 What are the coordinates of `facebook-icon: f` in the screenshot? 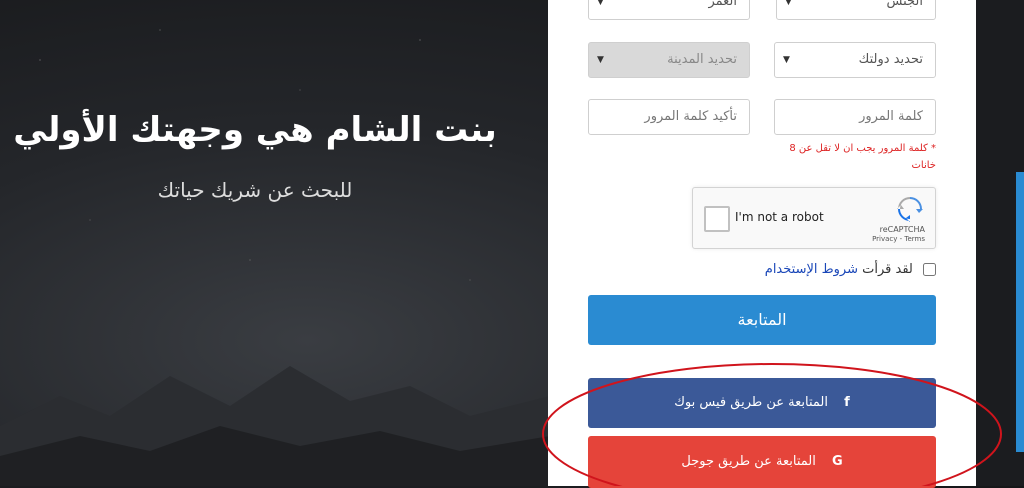 It's located at (847, 402).